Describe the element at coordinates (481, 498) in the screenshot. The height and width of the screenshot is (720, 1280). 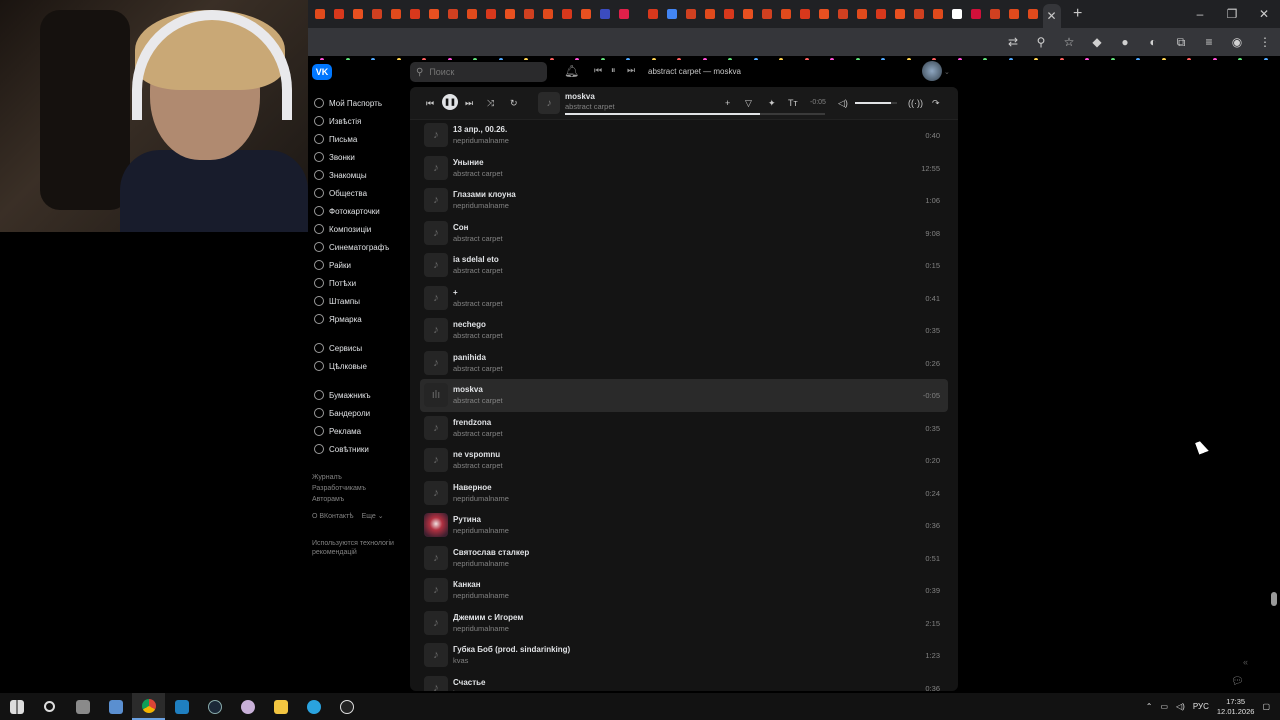
I see `track-artist: nepridumalname` at that location.